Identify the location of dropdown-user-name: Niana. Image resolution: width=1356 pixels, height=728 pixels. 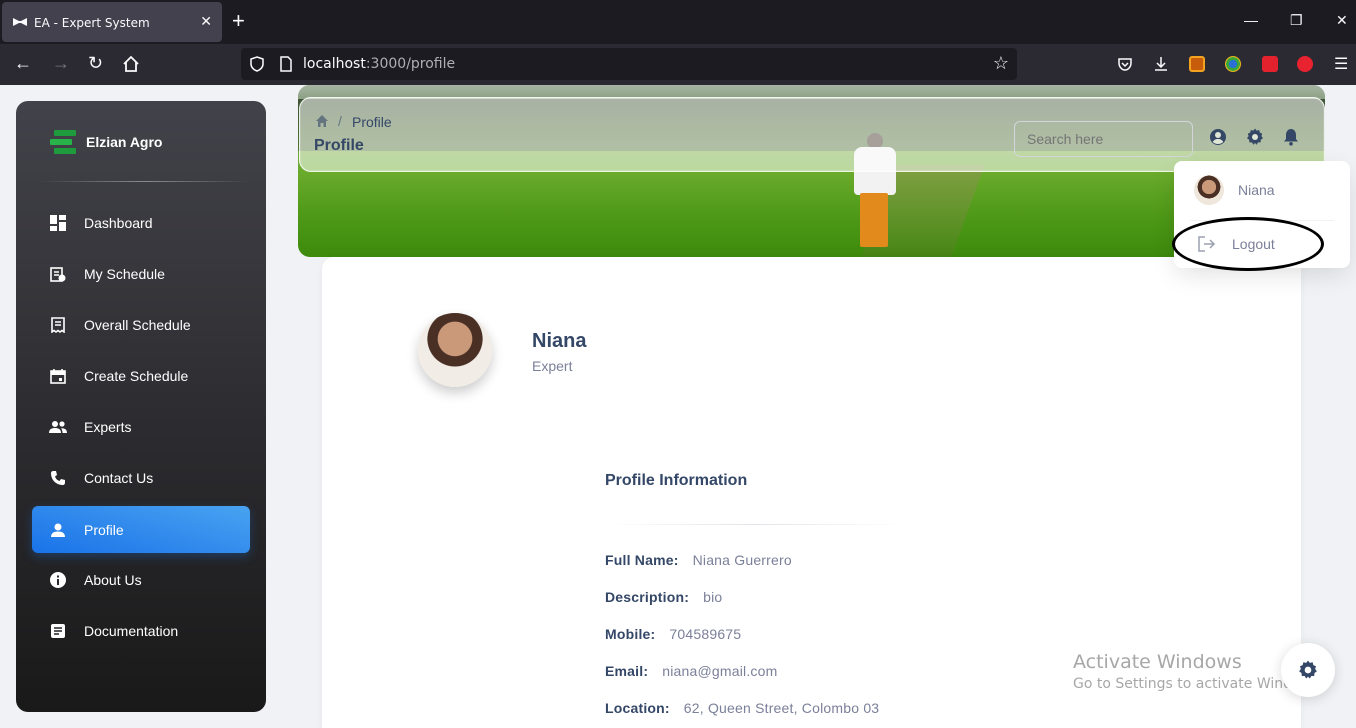
(1256, 190).